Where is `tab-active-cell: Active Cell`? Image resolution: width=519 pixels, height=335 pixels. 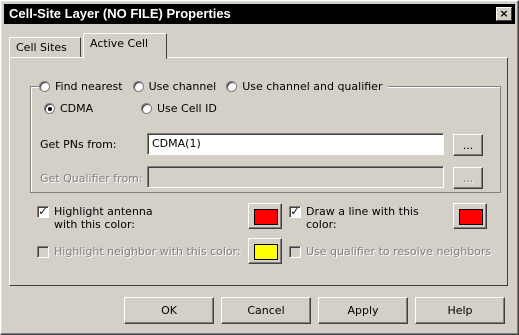 tab-active-cell: Active Cell is located at coordinates (125, 46).